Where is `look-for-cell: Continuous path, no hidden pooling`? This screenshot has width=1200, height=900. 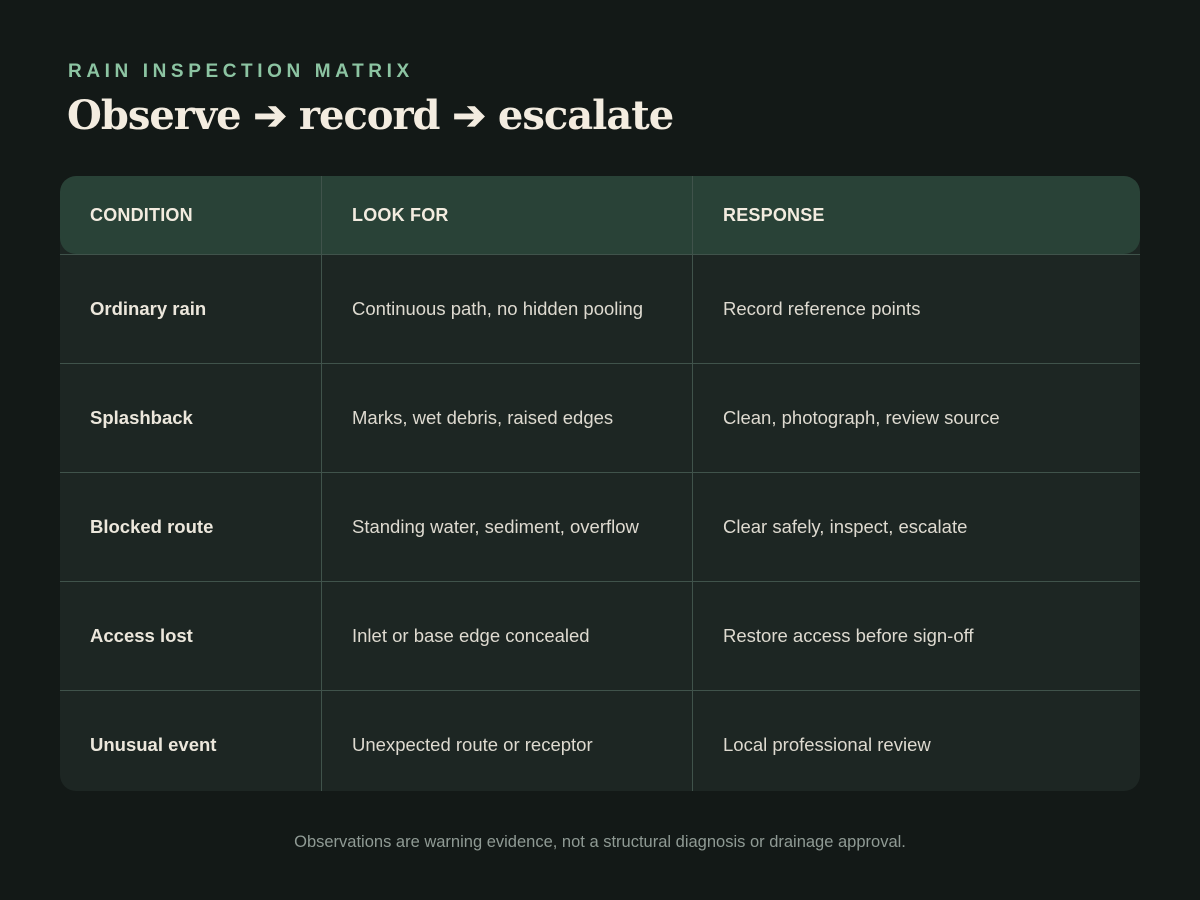 look-for-cell: Continuous path, no hidden pooling is located at coordinates (507, 309).